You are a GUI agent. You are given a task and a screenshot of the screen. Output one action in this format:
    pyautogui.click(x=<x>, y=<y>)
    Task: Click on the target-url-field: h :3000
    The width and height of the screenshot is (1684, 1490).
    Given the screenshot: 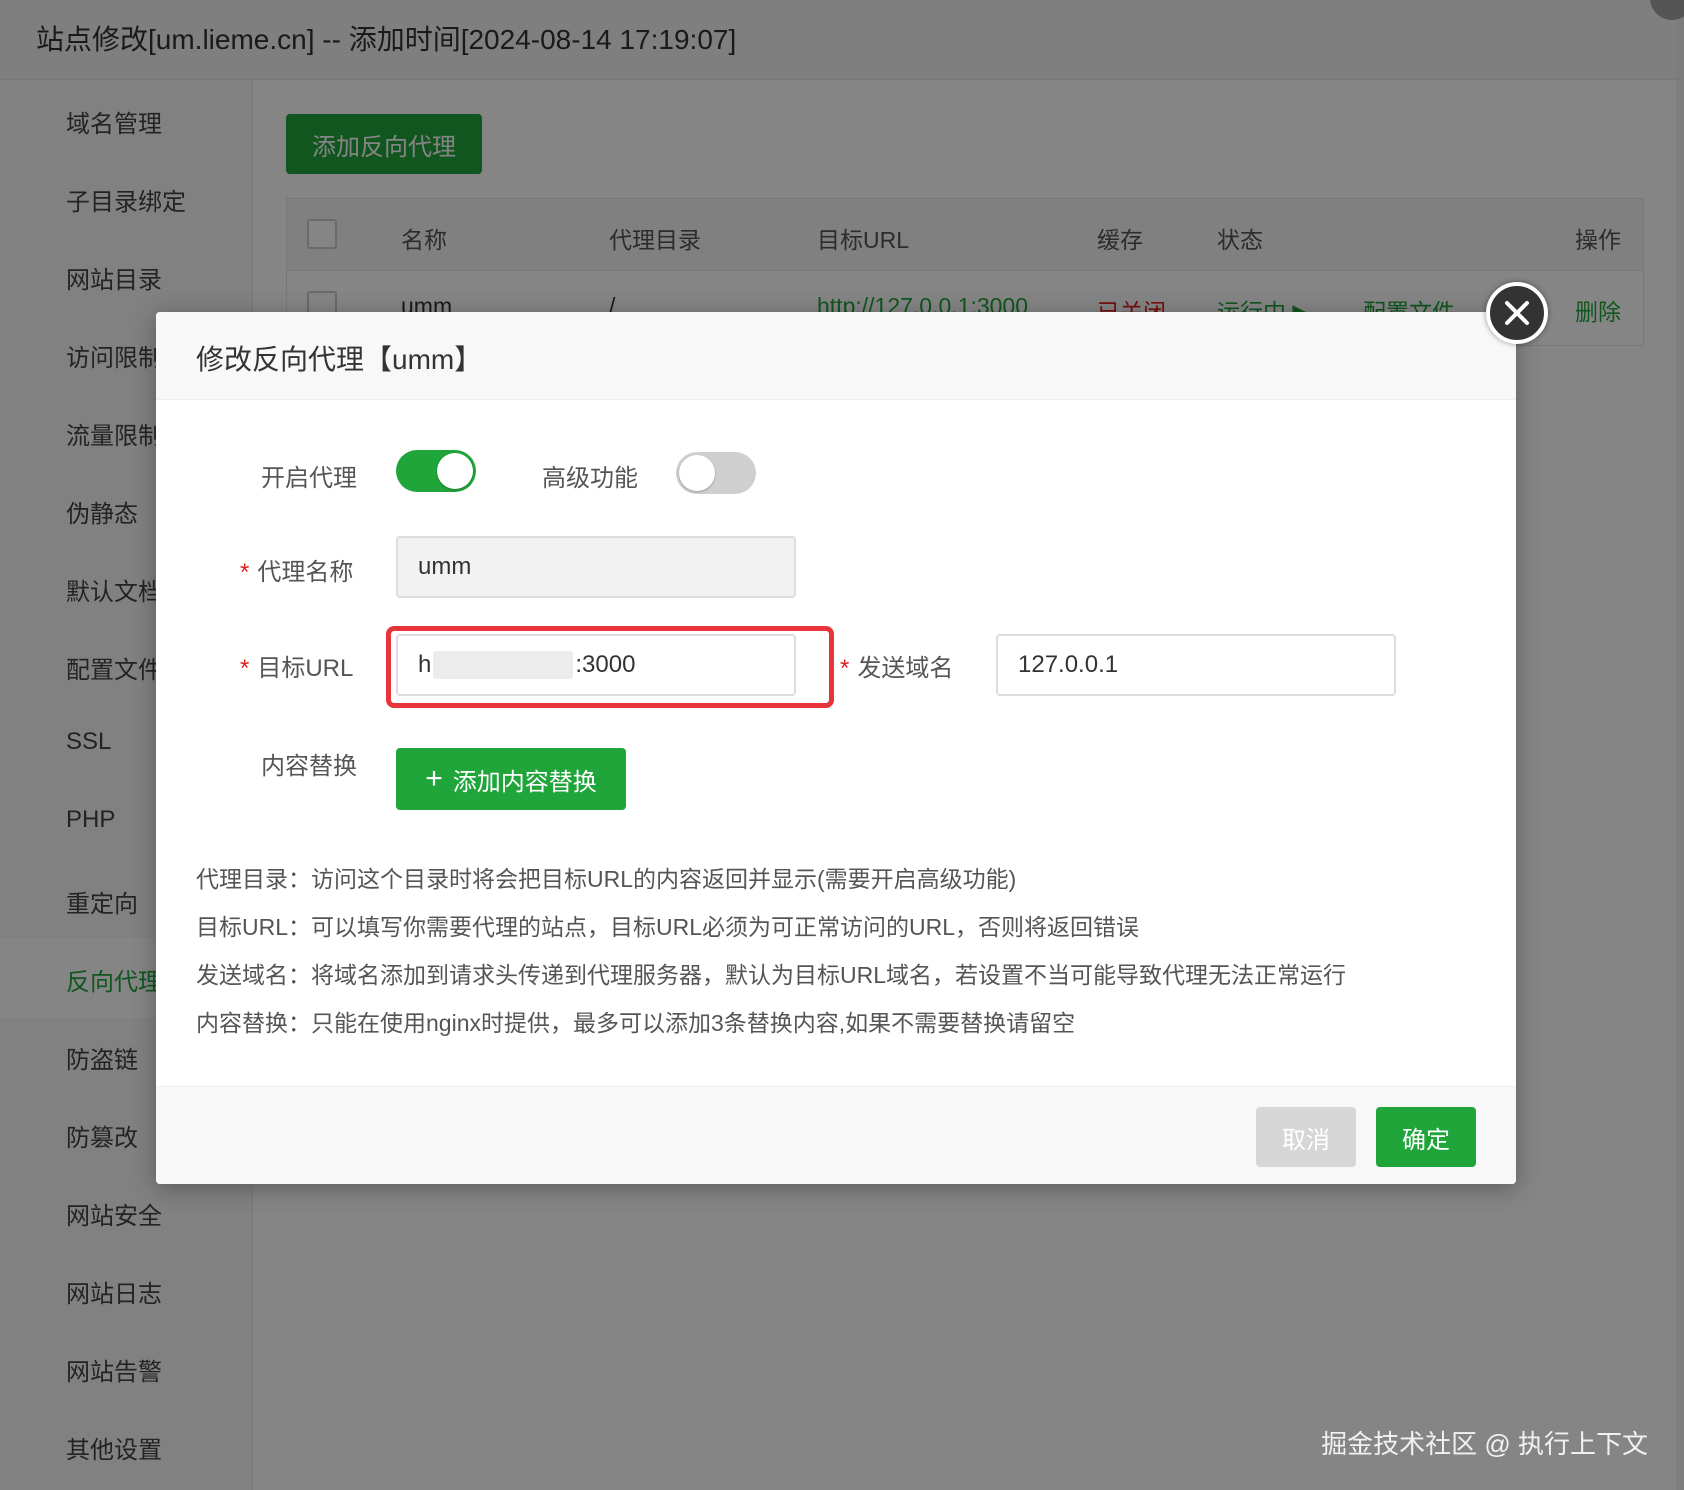 What is the action you would take?
    pyautogui.click(x=596, y=665)
    